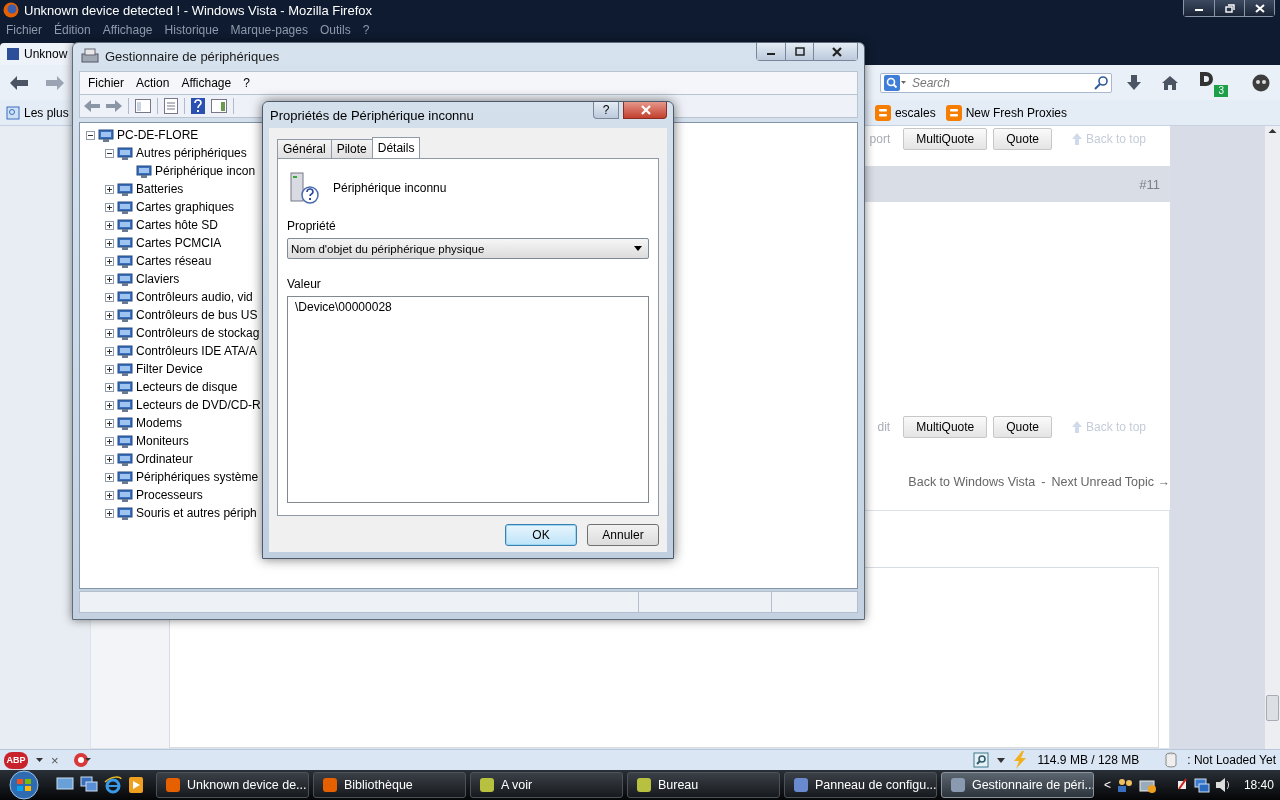  Describe the element at coordinates (996, 82) in the screenshot. I see `search-bar: Search` at that location.